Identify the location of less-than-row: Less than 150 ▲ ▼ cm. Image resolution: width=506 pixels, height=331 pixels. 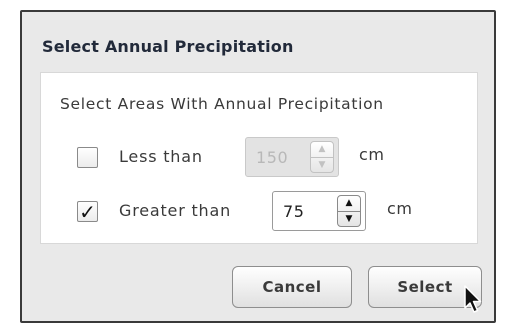
(272, 157).